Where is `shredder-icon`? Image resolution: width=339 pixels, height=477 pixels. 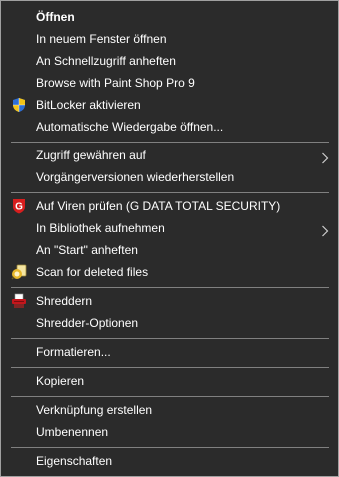
shredder-icon is located at coordinates (19, 301).